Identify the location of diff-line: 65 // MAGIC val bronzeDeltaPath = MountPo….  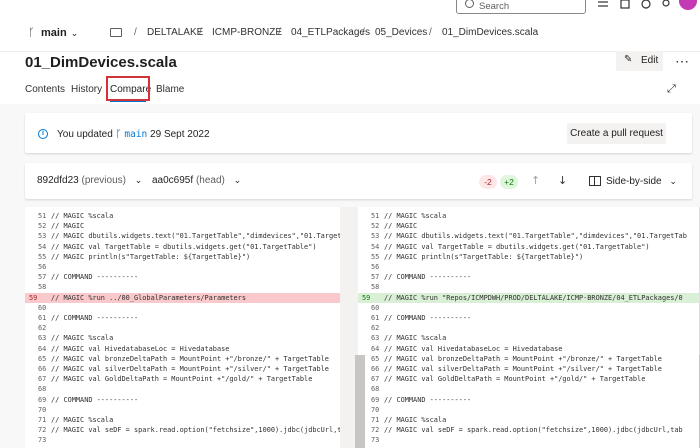
(182, 359).